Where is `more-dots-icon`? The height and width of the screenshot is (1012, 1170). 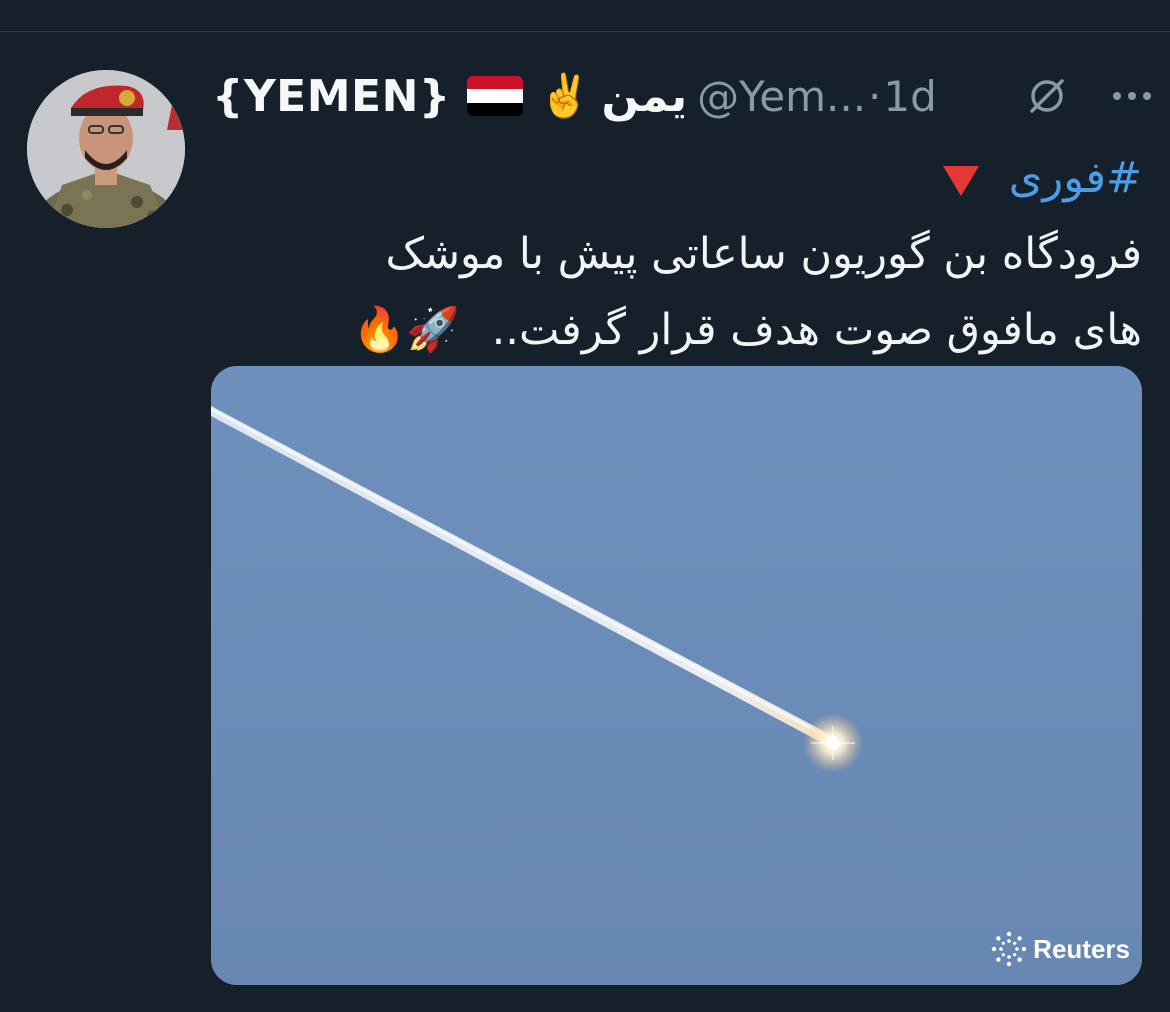
more-dots-icon is located at coordinates (1132, 96).